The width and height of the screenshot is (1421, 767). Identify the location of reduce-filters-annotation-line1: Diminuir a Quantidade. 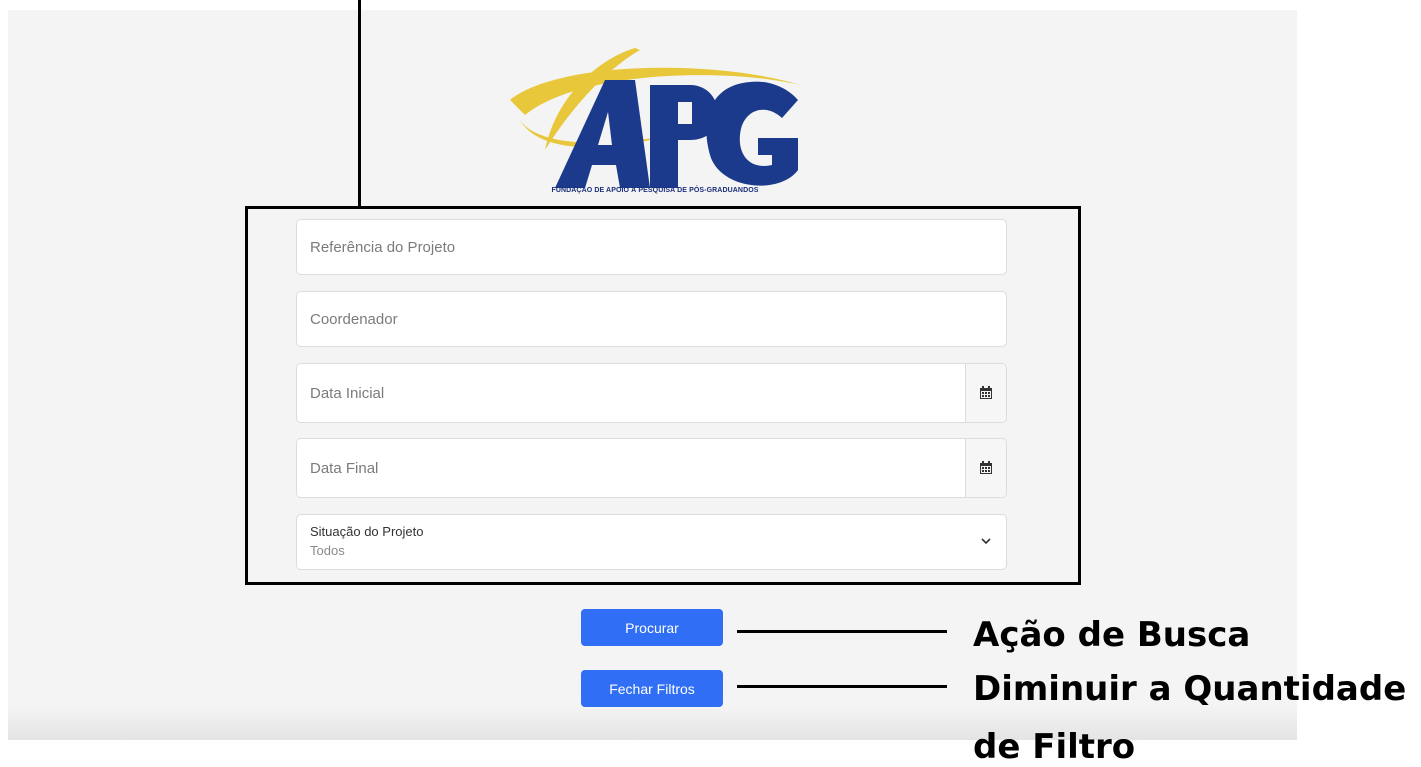
(1190, 689).